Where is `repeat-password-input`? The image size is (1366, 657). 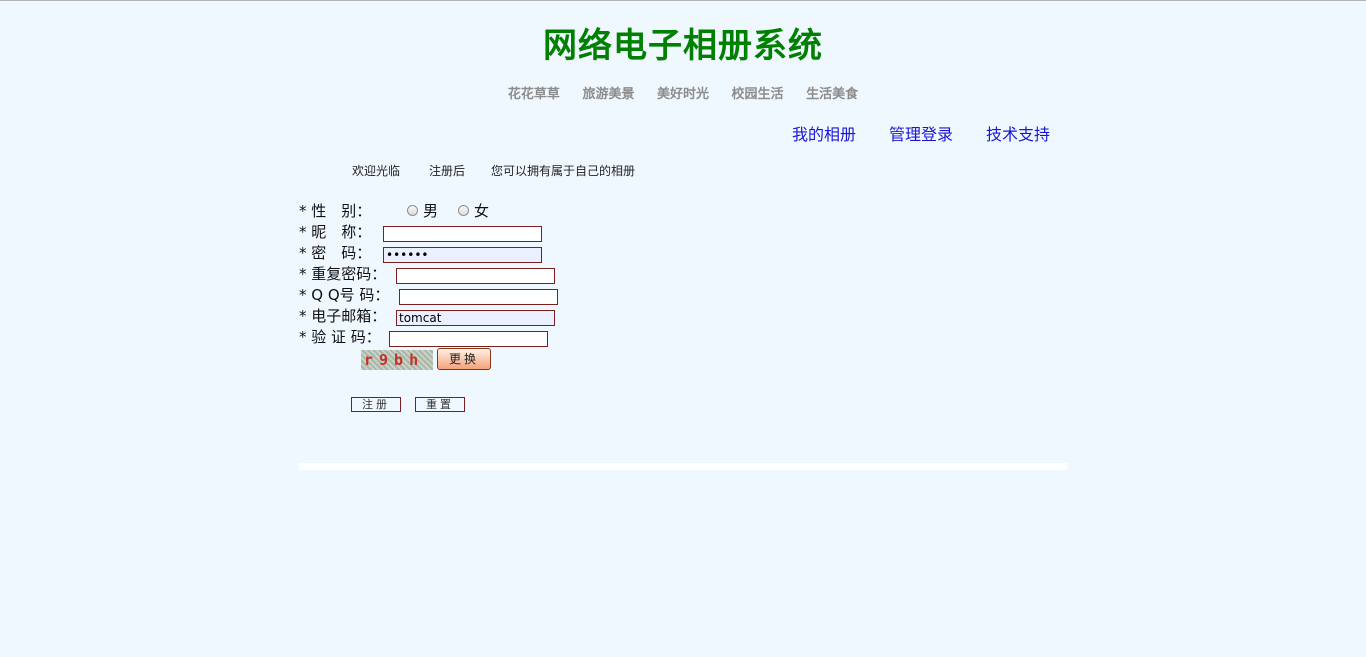 repeat-password-input is located at coordinates (475, 276).